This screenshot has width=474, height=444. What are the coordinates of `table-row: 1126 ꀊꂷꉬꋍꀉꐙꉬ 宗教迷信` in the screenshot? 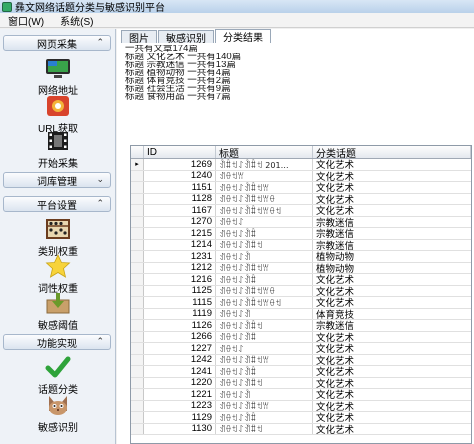 It's located at (301, 326).